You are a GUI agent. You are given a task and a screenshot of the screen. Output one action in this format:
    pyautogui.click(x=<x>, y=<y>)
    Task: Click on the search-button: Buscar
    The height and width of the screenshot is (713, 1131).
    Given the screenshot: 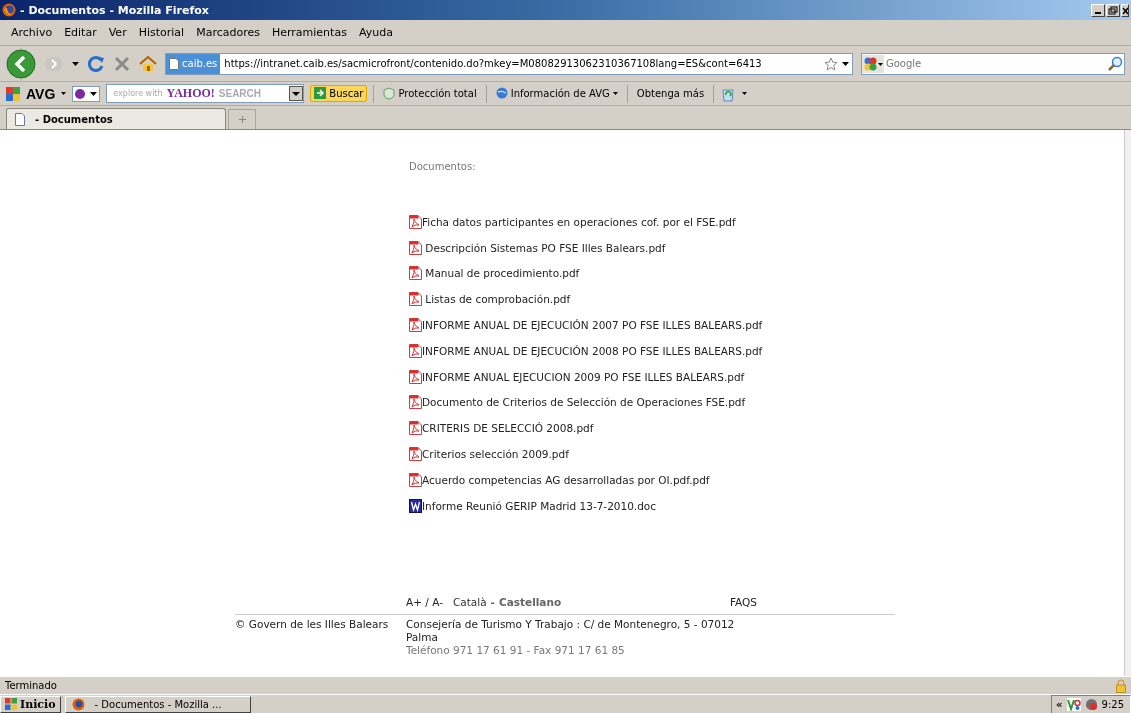 What is the action you would take?
    pyautogui.click(x=339, y=93)
    